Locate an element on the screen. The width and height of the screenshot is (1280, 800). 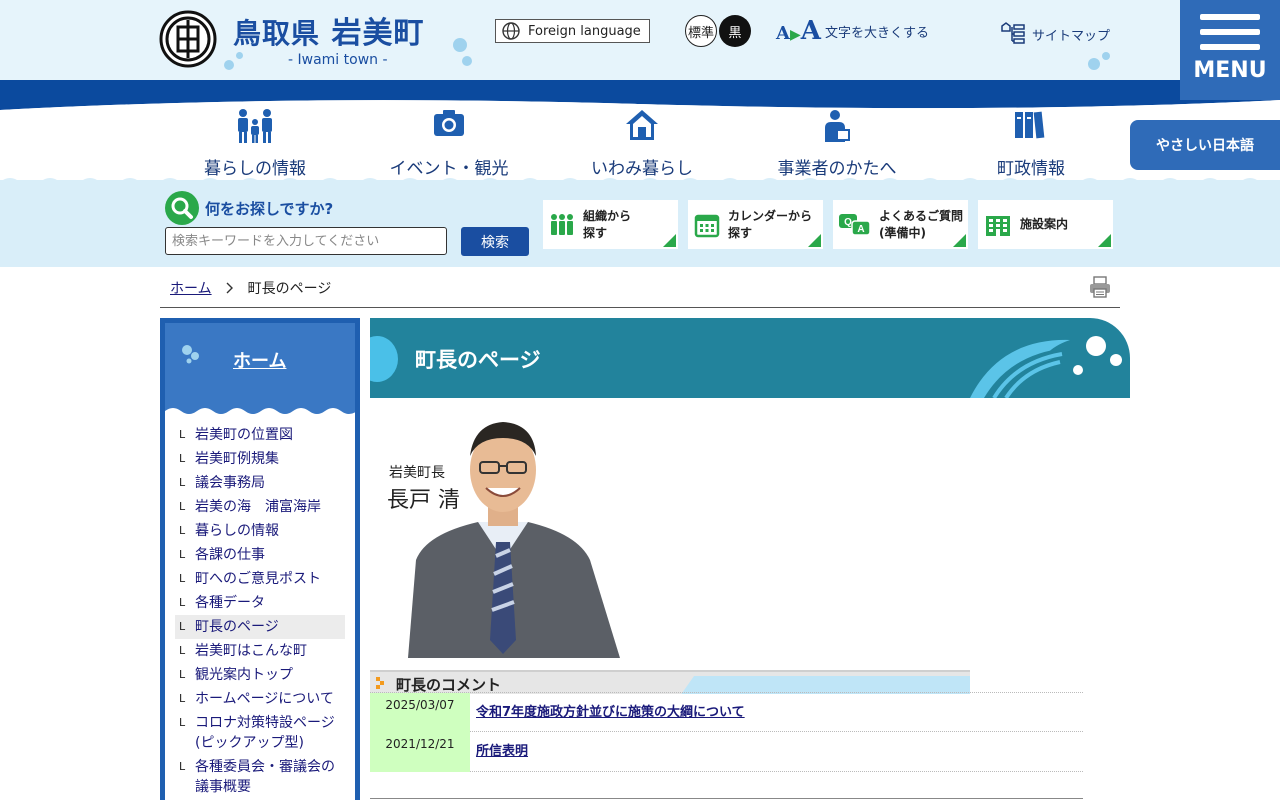
sidebar-item: コロナ対策特設ページ(ピックアップ型) is located at coordinates (260, 733).